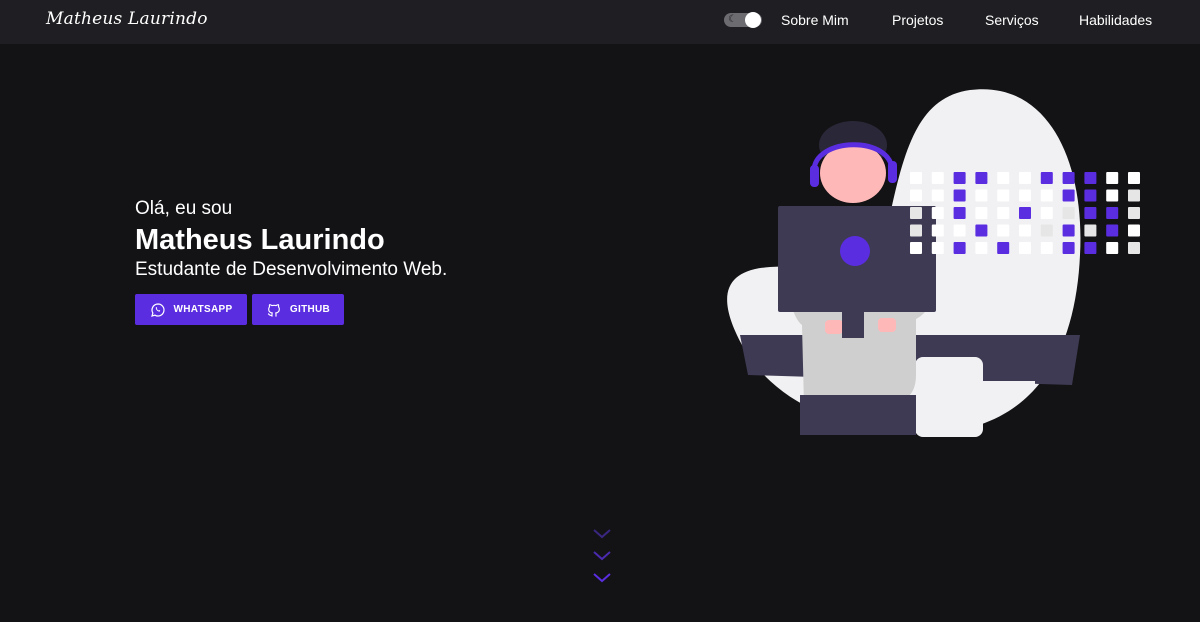 This screenshot has width=1200, height=622. I want to click on hero-role: Estudante de Desenvolvimento Web., so click(291, 269).